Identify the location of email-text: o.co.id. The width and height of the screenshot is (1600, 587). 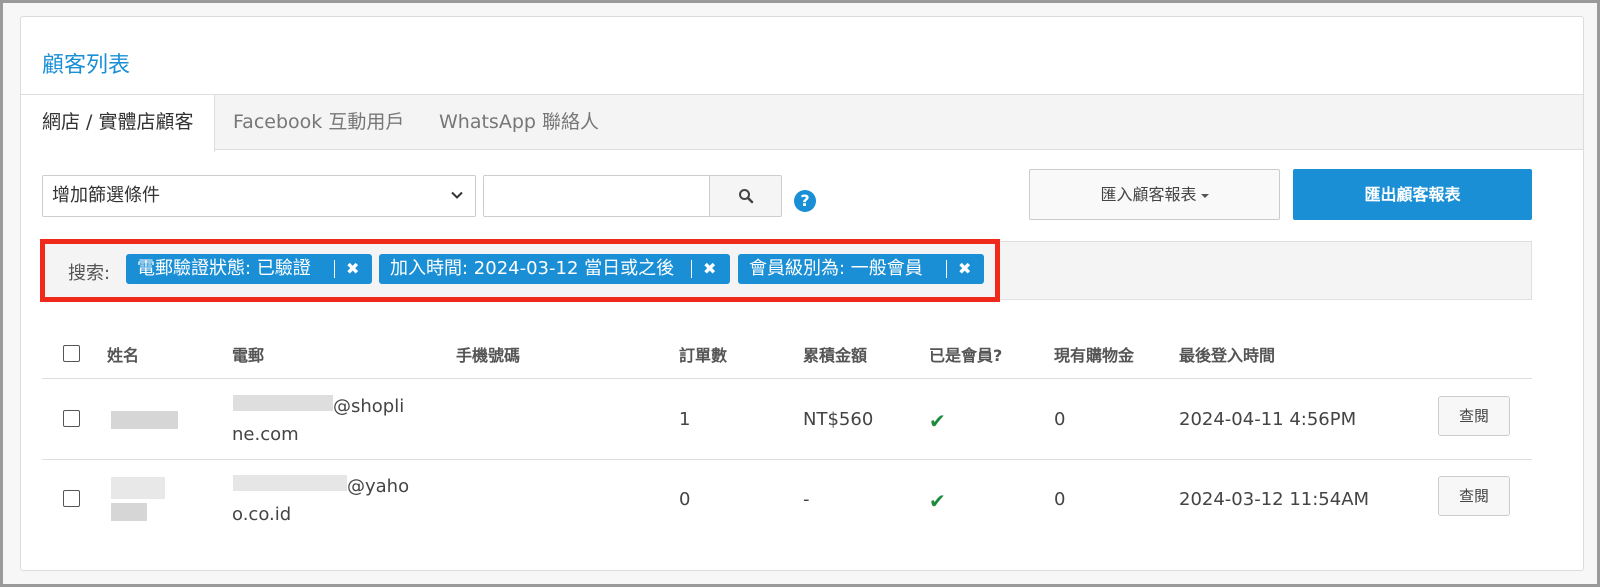
(262, 514).